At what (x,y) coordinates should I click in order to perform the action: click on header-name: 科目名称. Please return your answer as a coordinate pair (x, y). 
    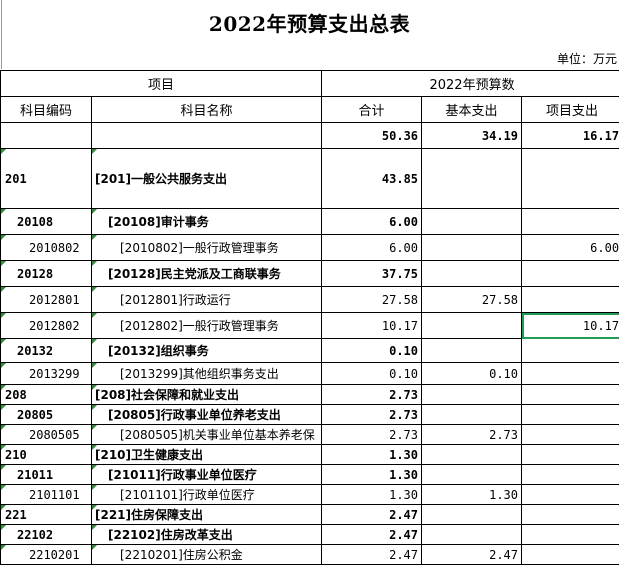
    Looking at the image, I should click on (207, 110).